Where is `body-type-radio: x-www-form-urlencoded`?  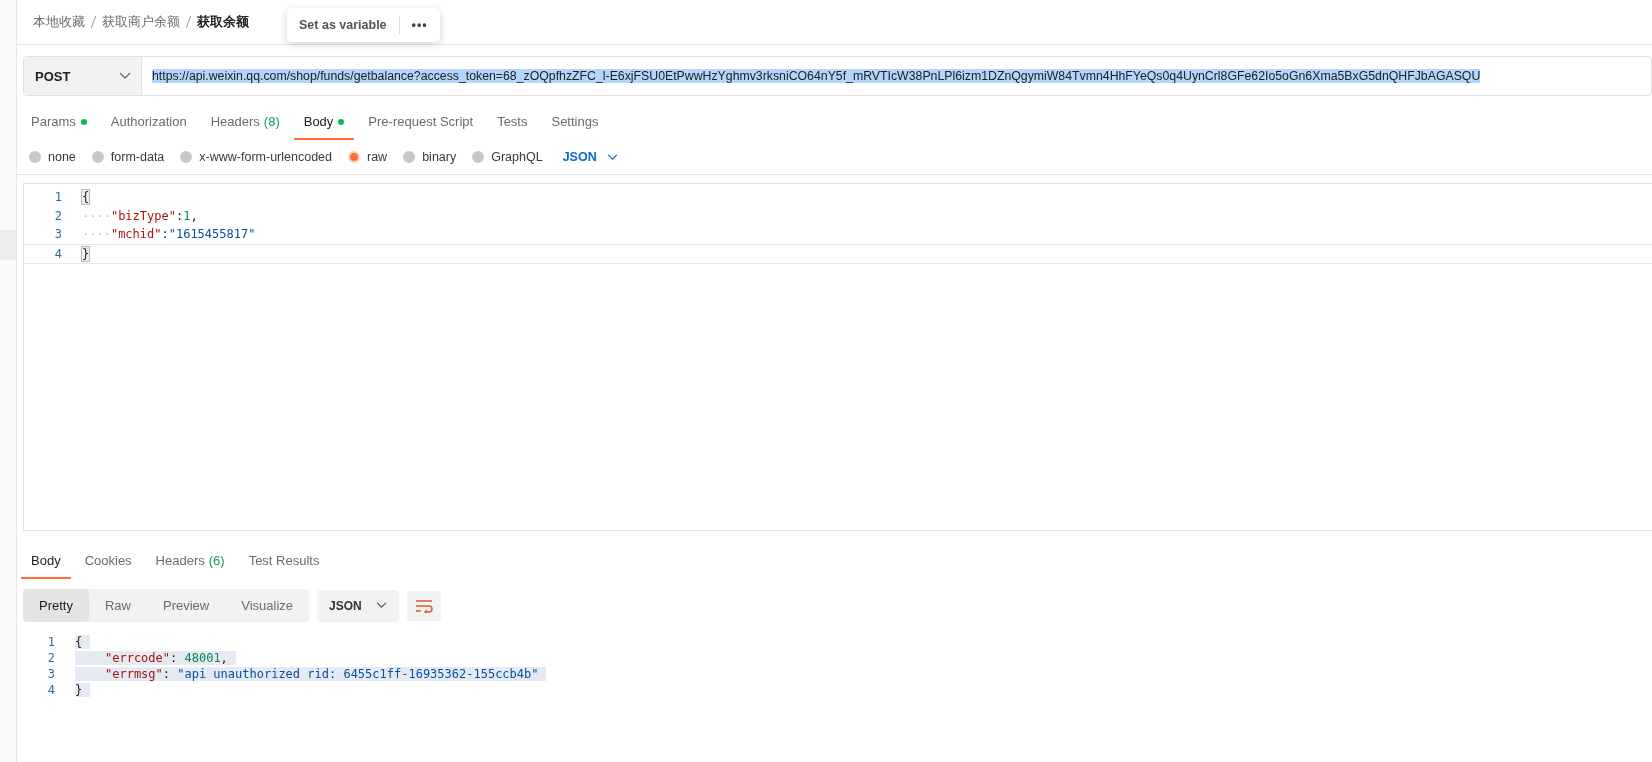
body-type-radio: x-www-form-urlencoded is located at coordinates (256, 157).